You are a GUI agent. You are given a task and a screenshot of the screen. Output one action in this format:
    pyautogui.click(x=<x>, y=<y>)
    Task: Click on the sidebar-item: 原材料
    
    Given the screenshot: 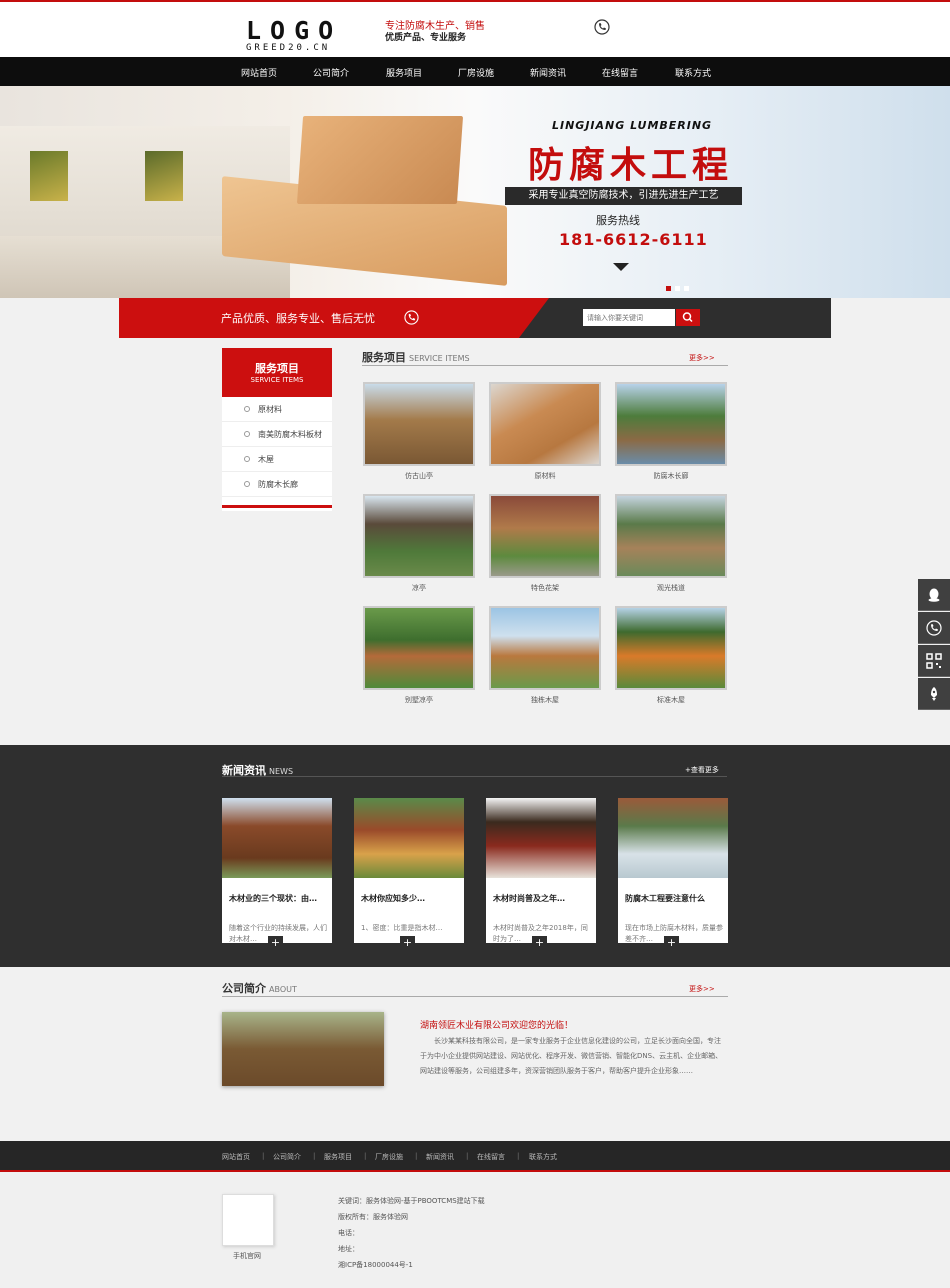 What is the action you would take?
    pyautogui.click(x=277, y=409)
    